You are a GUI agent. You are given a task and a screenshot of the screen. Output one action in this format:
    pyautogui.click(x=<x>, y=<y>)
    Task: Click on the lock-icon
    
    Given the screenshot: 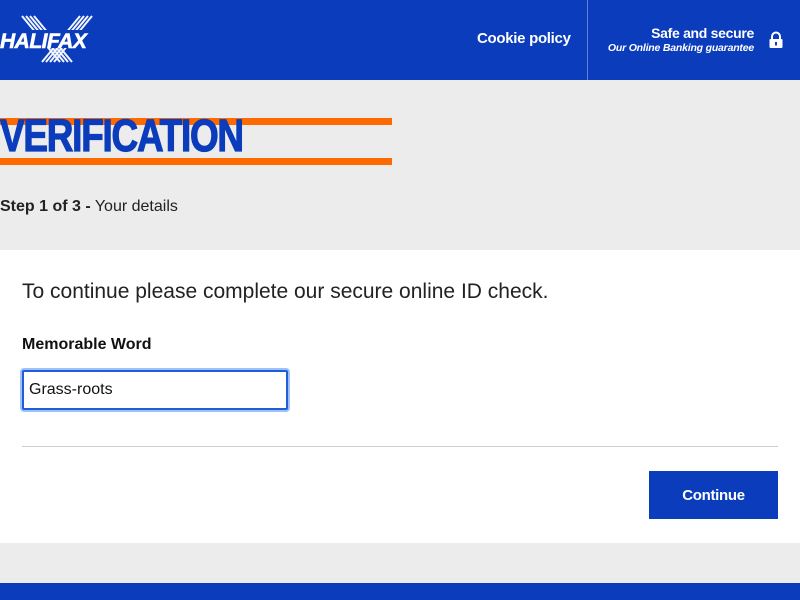 What is the action you would take?
    pyautogui.click(x=776, y=39)
    